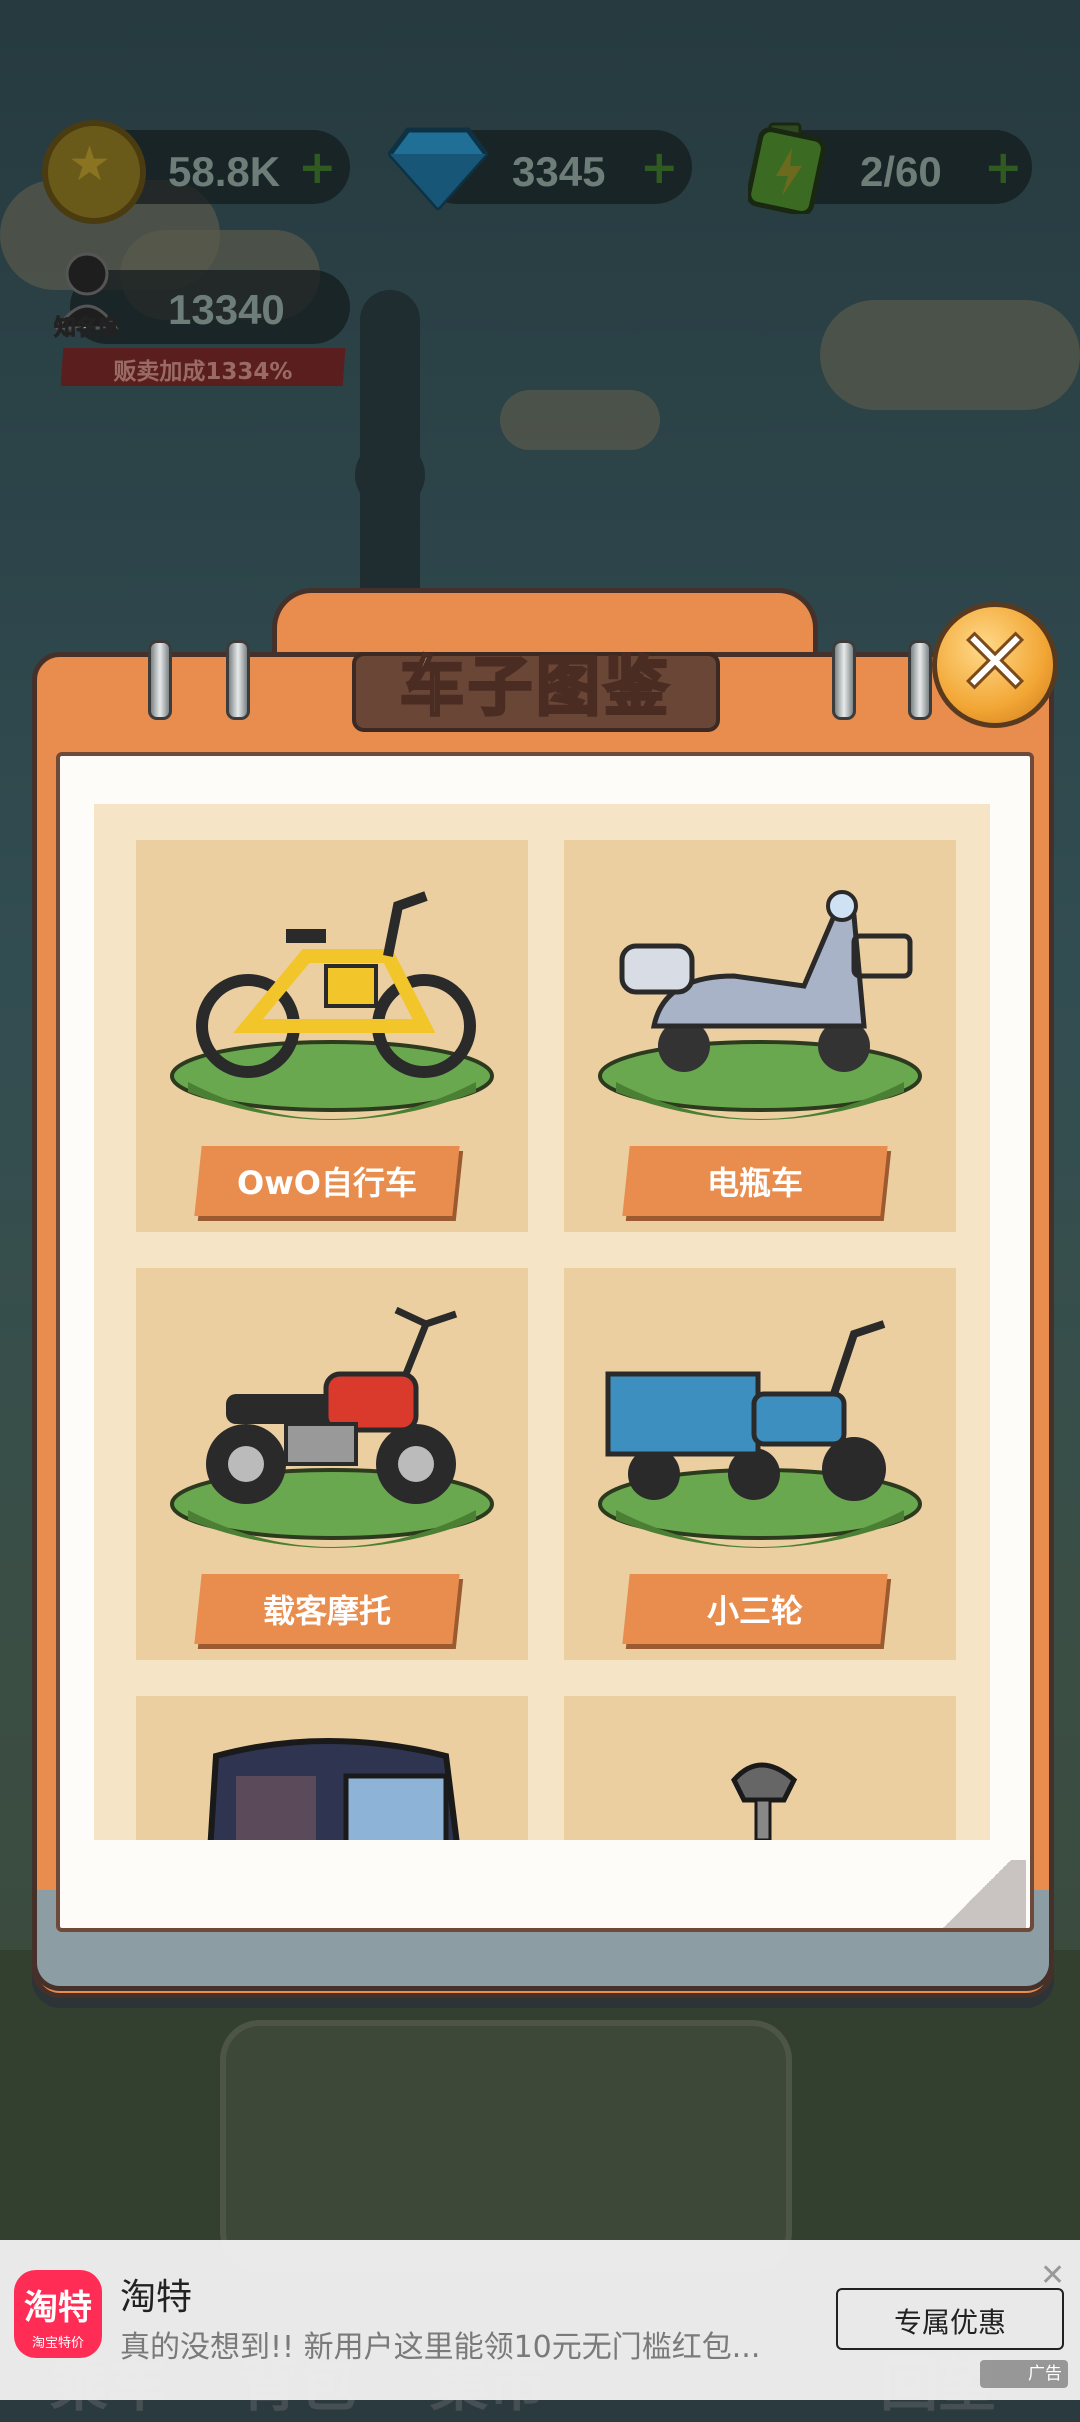 This screenshot has height=2422, width=1080. Describe the element at coordinates (766, 981) in the screenshot. I see `scooter-icon` at that location.